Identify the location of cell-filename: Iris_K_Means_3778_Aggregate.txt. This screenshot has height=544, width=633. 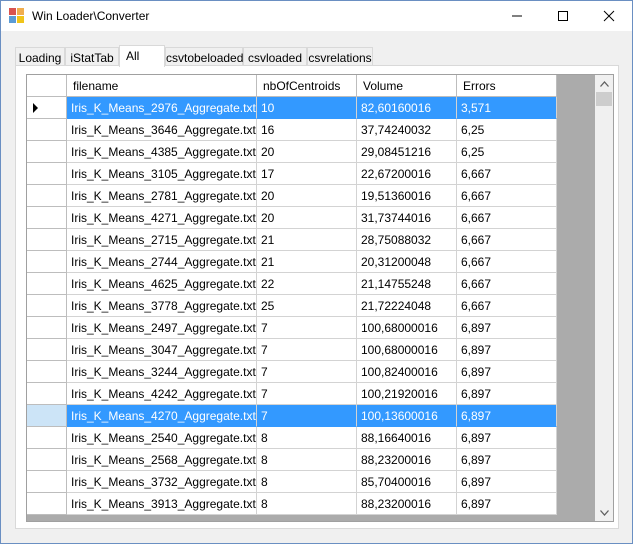
(162, 306).